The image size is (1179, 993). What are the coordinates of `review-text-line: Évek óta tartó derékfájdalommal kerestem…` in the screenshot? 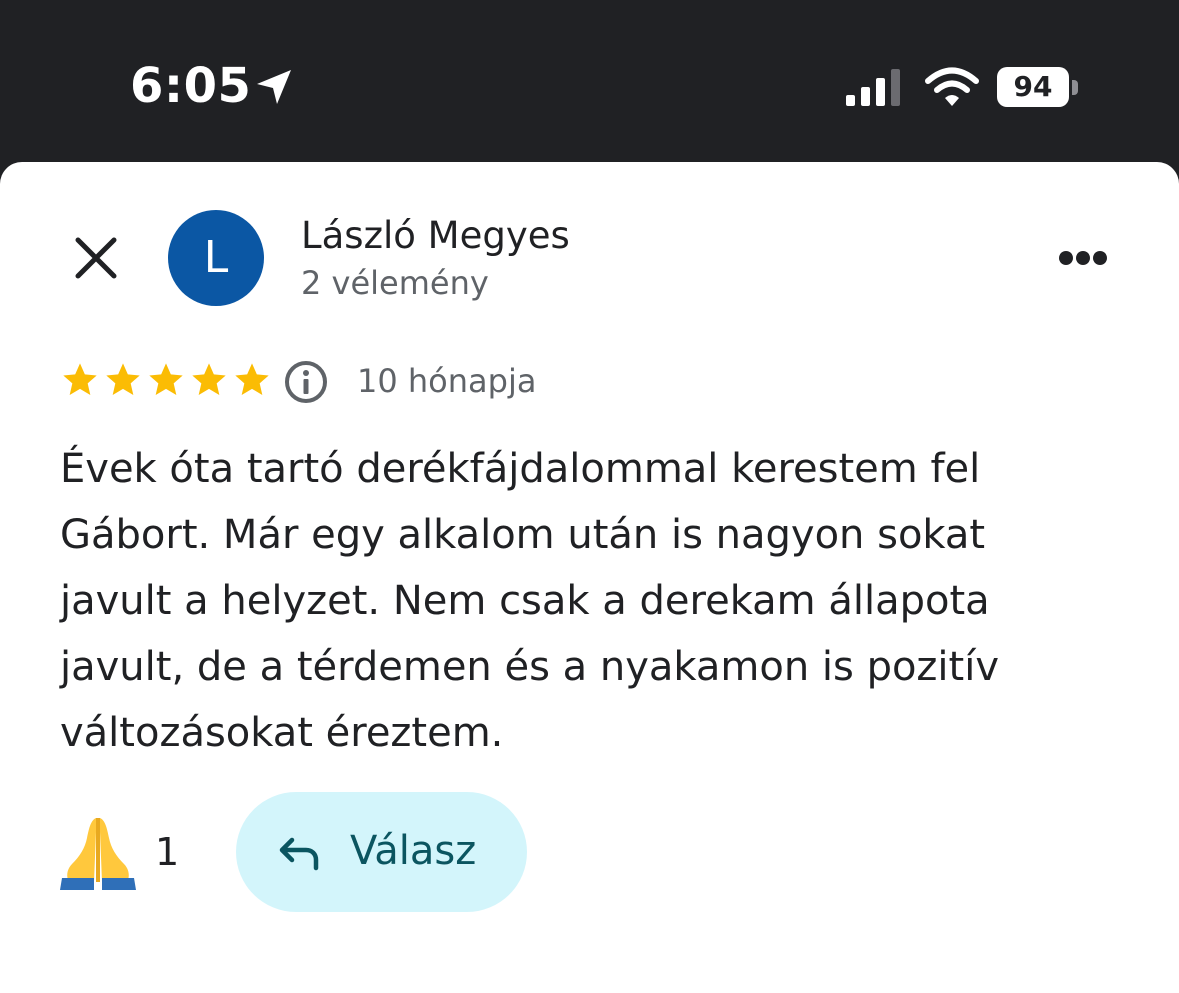 It's located at (520, 469).